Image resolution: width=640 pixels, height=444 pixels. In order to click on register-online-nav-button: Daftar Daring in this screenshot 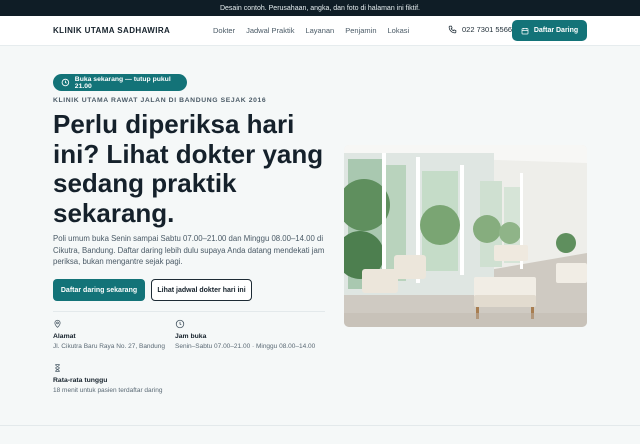, I will do `click(549, 30)`.